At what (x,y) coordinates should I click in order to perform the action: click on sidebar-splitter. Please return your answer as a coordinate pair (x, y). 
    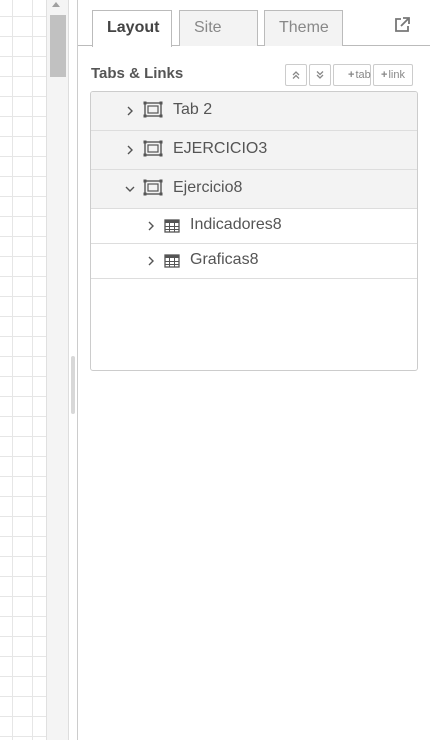
    Looking at the image, I should click on (73, 370).